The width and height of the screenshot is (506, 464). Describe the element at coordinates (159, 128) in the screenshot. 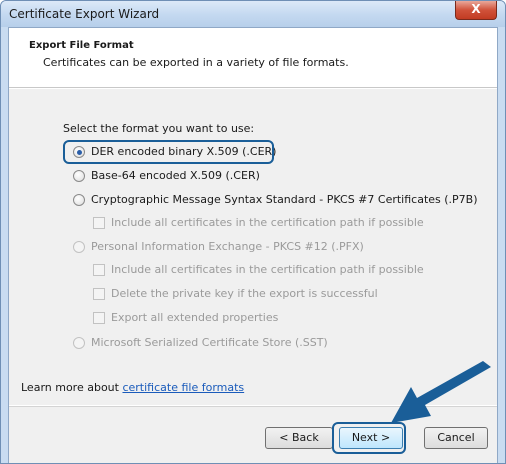

I see `format-prompt: Select the format you want to use:` at that location.